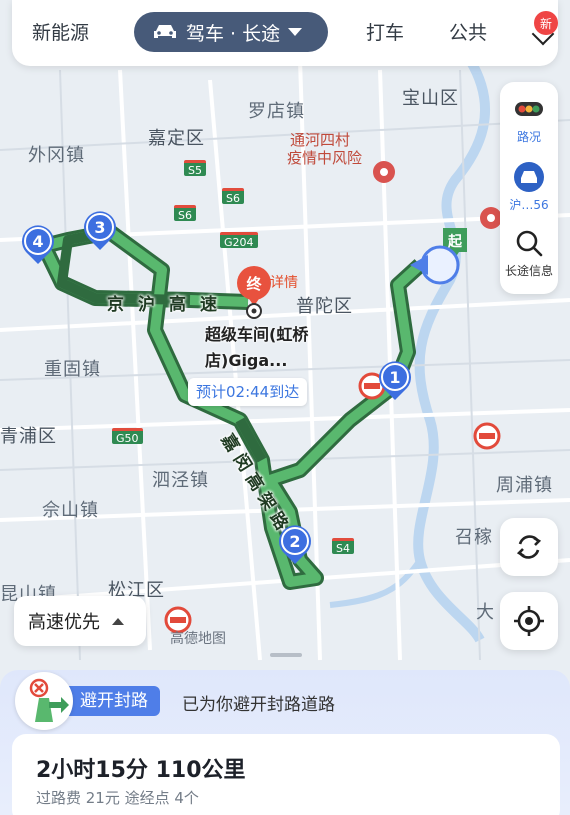 This screenshot has width=570, height=815. What do you see at coordinates (529, 177) in the screenshot?
I see `vehicle-icon` at bounding box center [529, 177].